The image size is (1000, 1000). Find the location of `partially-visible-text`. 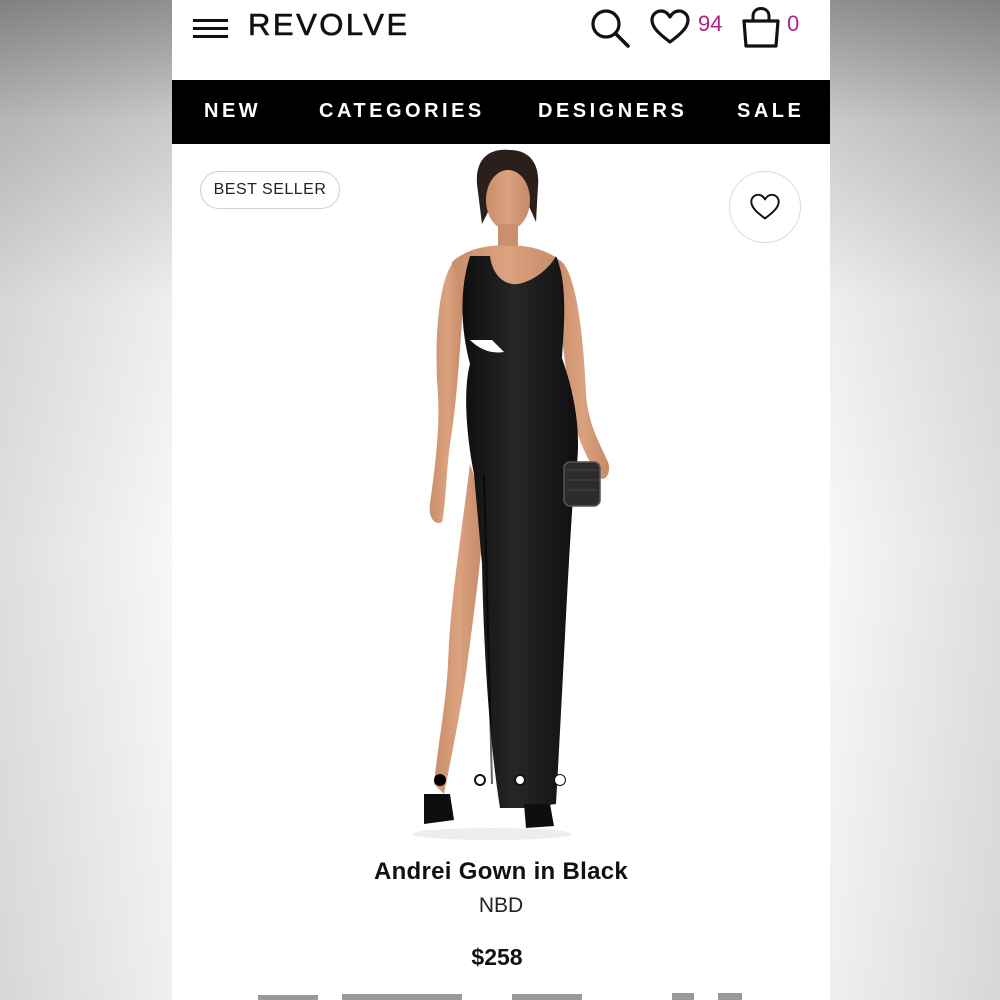

partially-visible-text is located at coordinates (500, 996).